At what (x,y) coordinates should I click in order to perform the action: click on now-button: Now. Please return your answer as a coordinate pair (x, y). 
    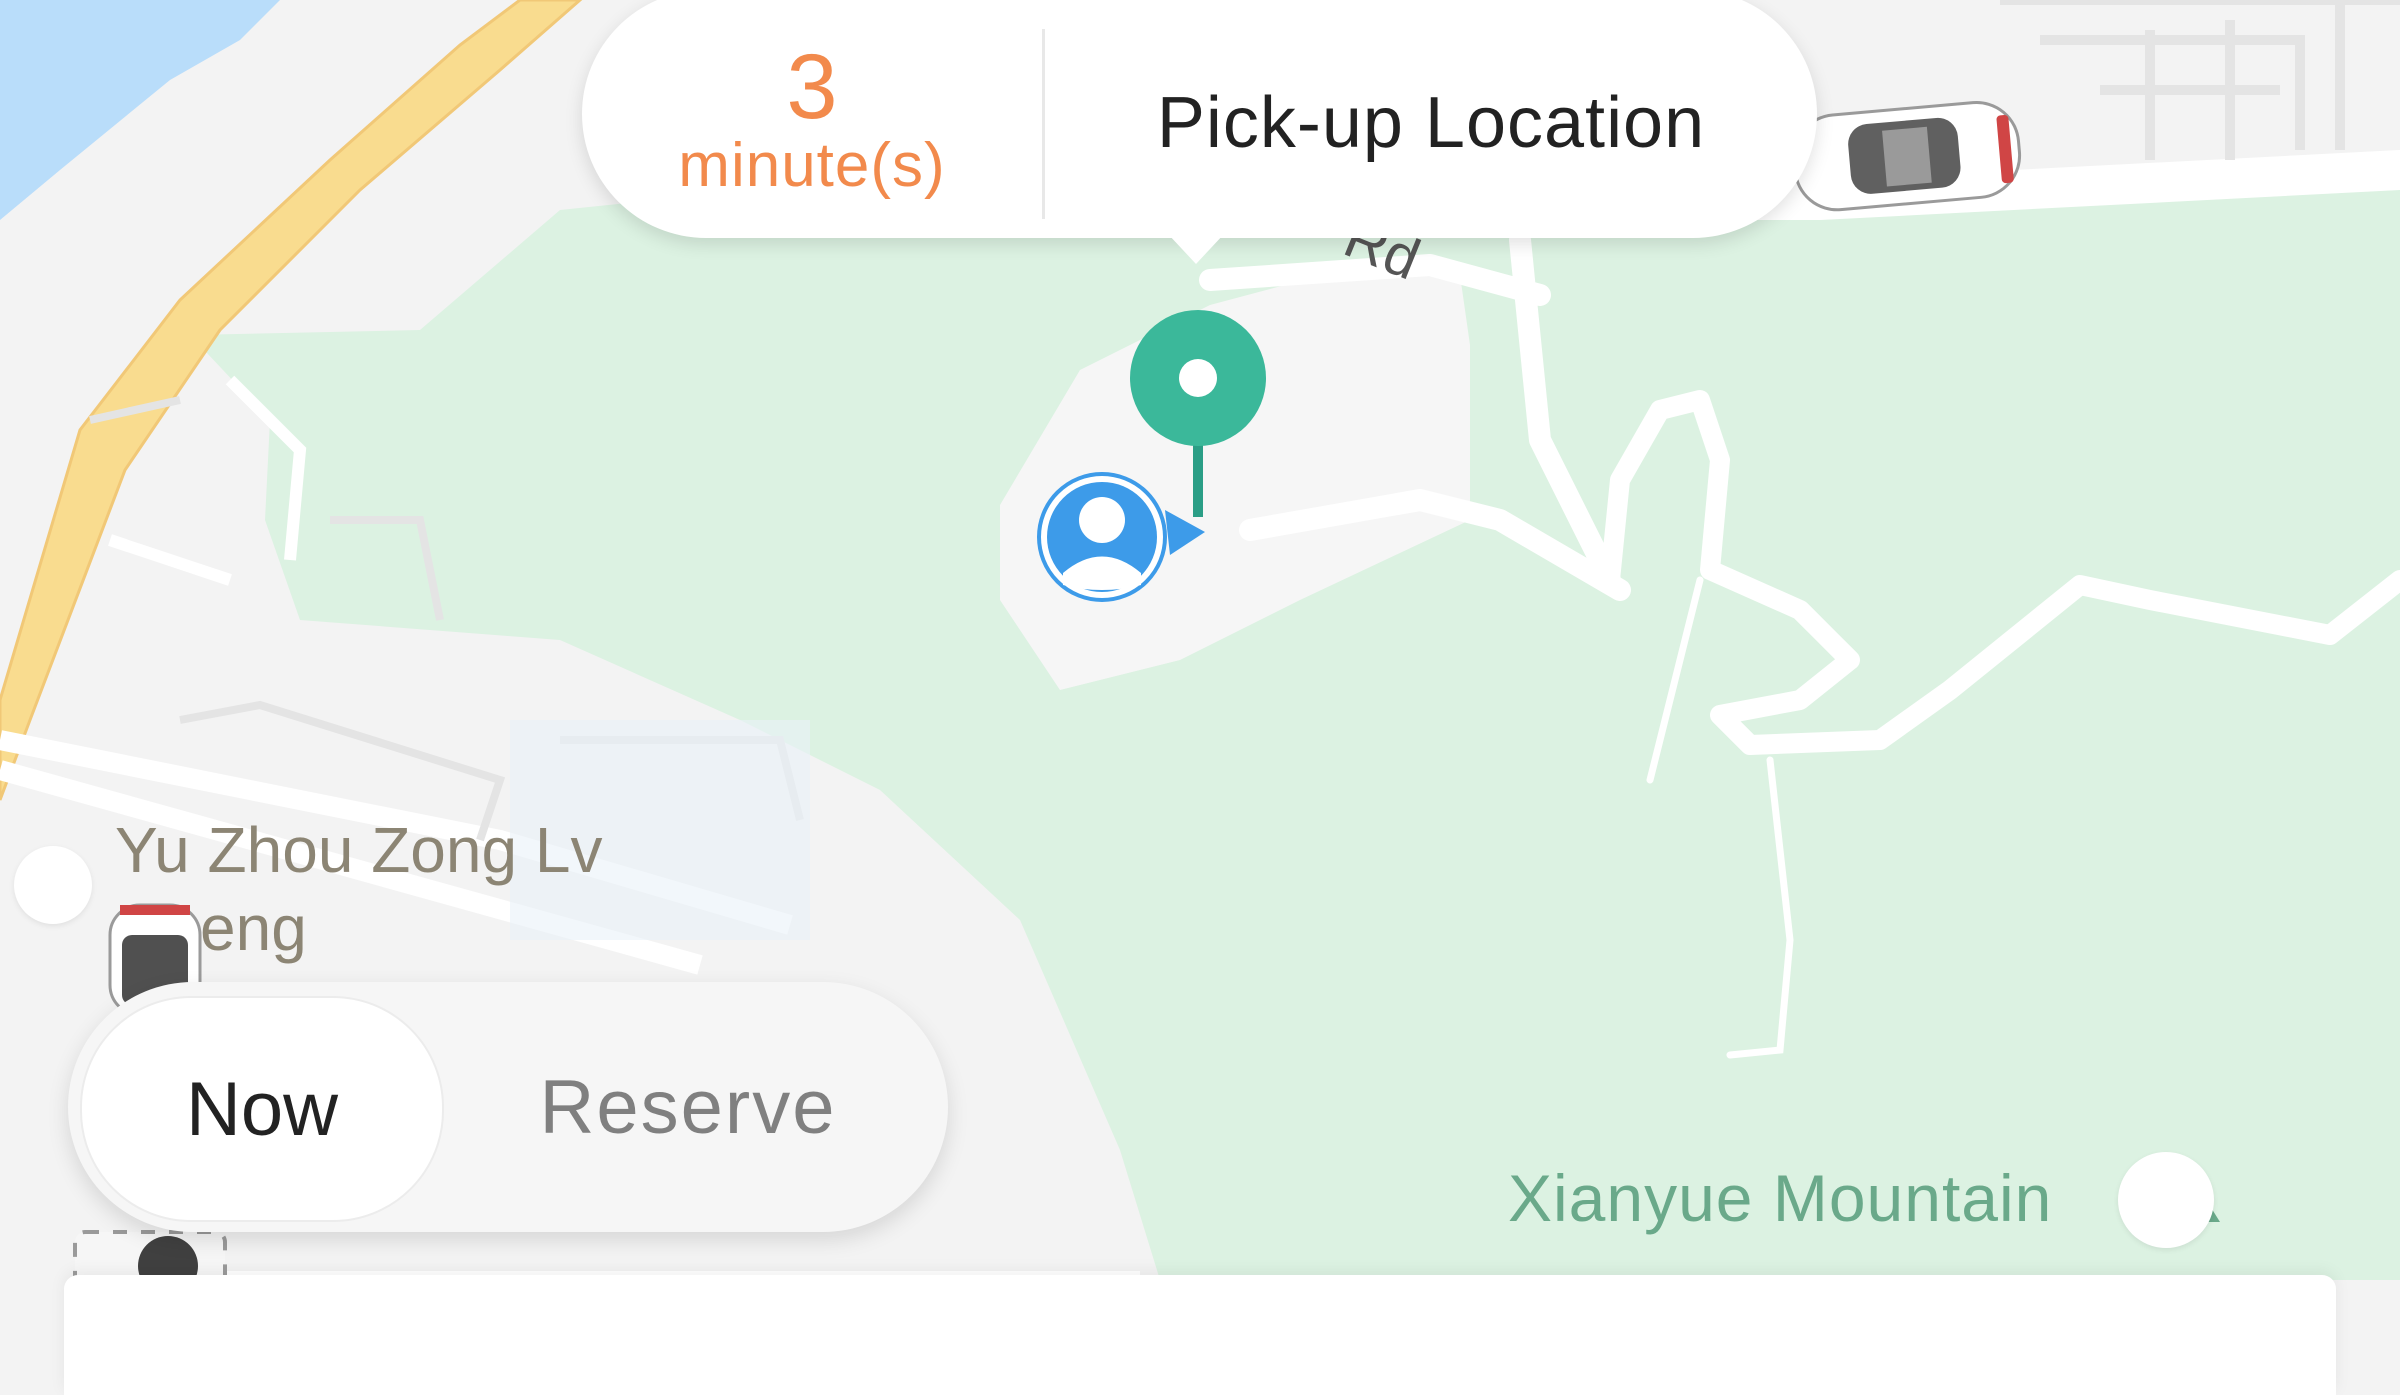
    Looking at the image, I should click on (262, 1109).